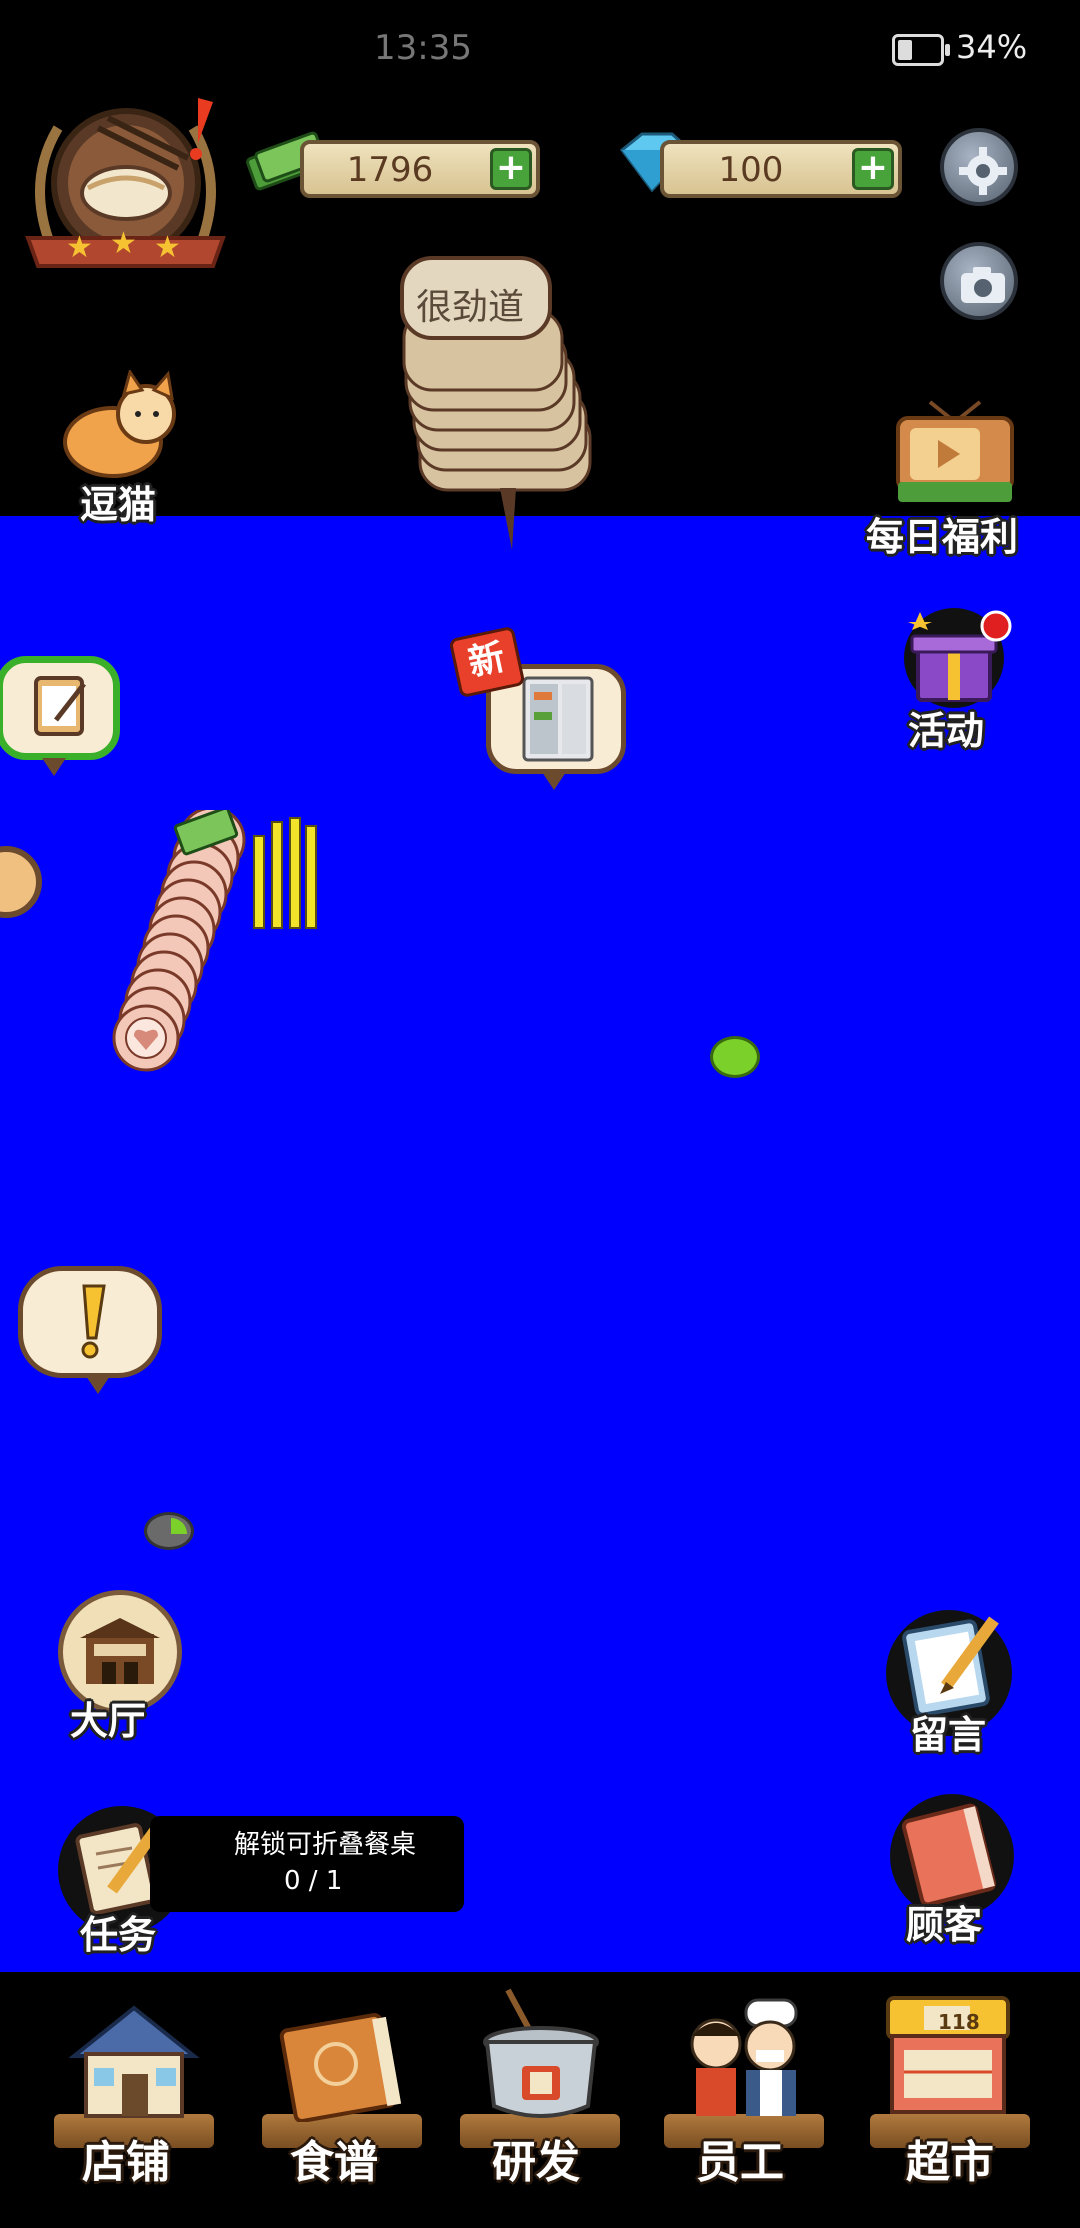 This screenshot has height=2228, width=1080. What do you see at coordinates (340, 2067) in the screenshot?
I see `recipe-book-icon` at bounding box center [340, 2067].